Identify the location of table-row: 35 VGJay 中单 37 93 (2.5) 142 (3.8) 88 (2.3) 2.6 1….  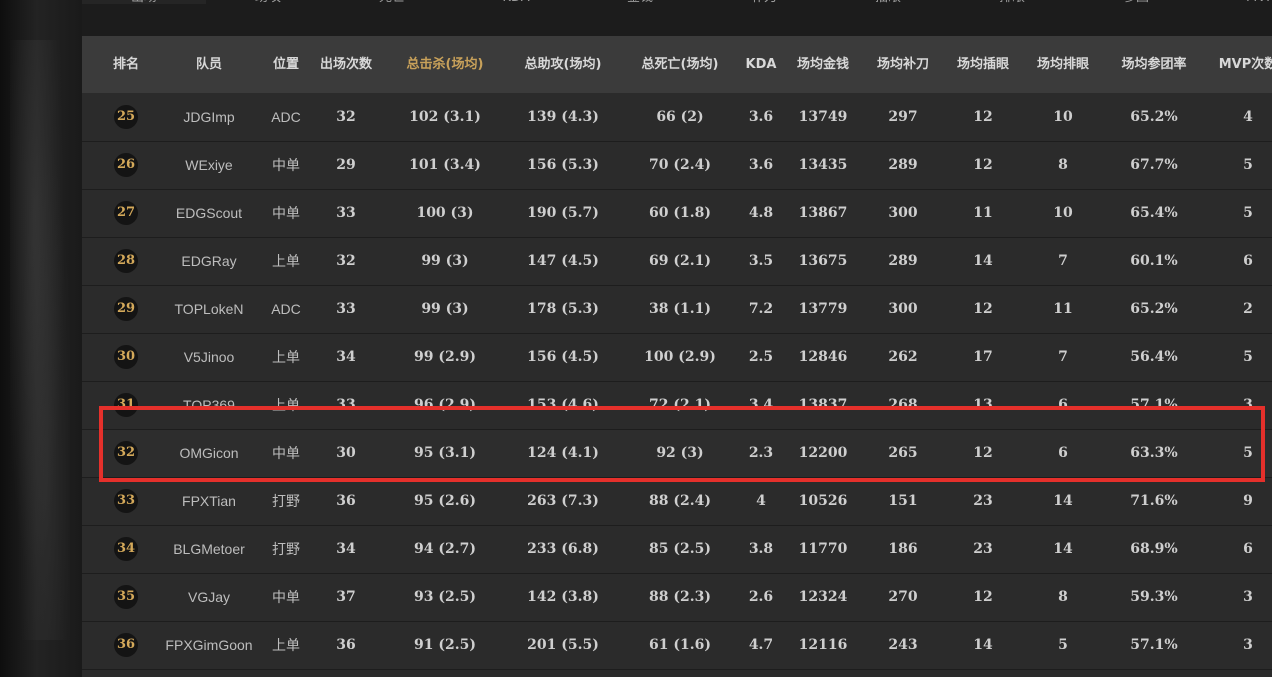
(677, 598).